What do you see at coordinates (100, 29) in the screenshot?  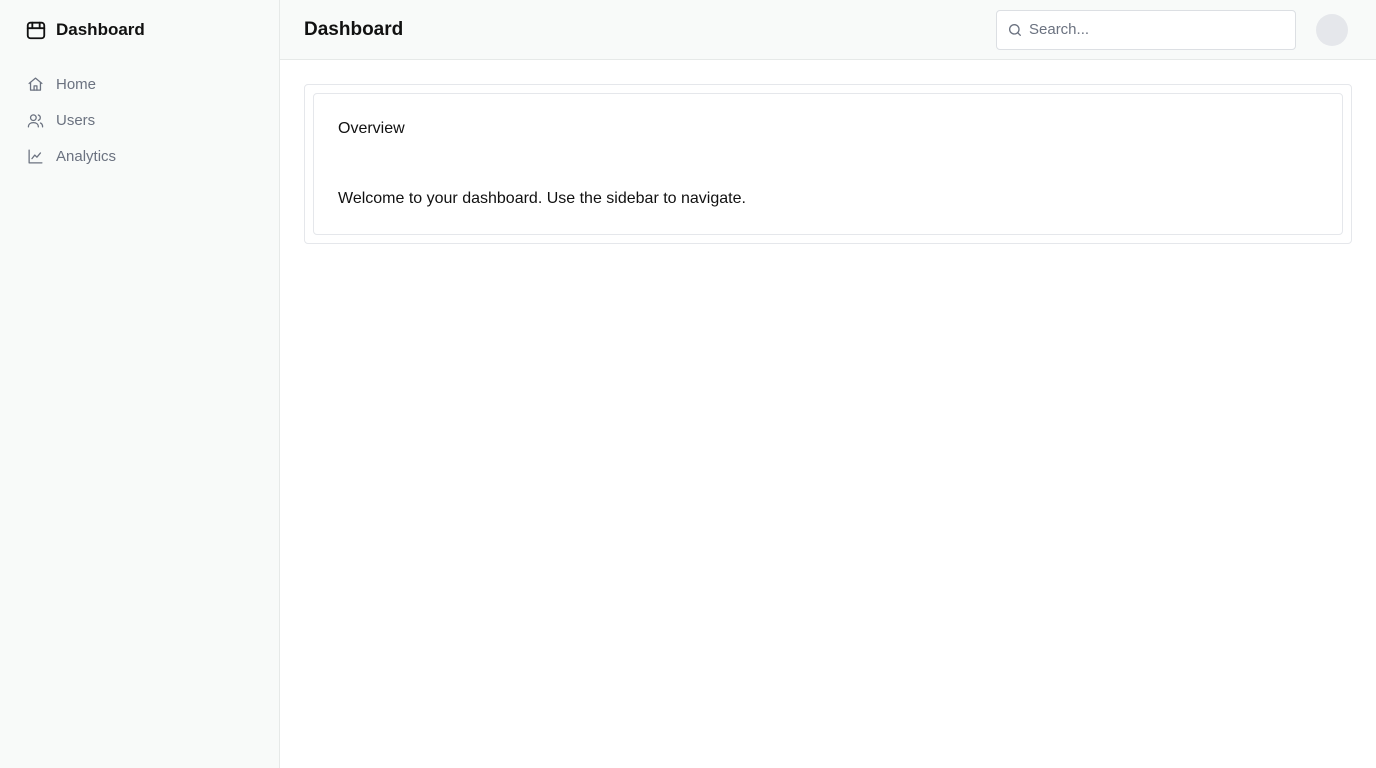 I see `brand-name: Dashboard` at bounding box center [100, 29].